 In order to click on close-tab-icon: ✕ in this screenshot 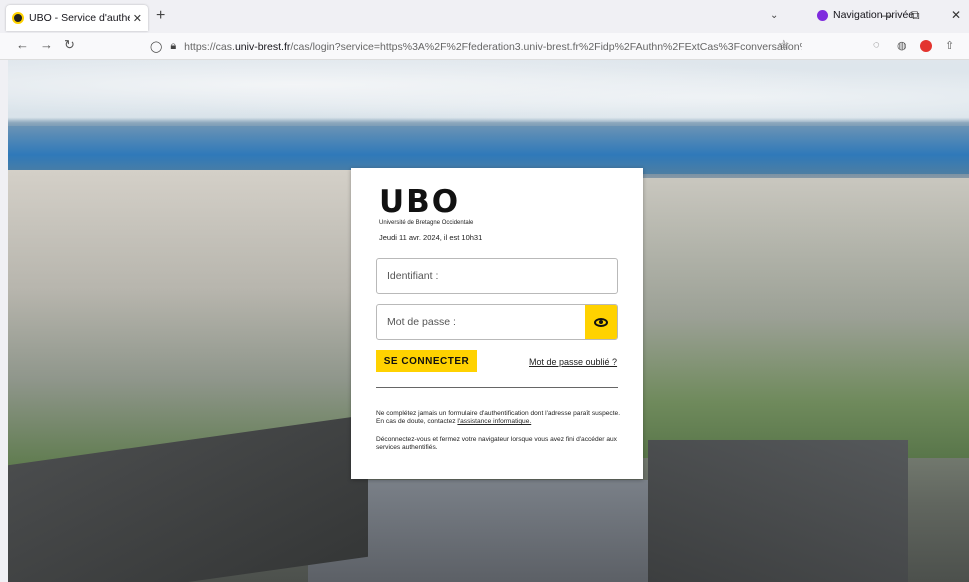, I will do `click(137, 18)`.